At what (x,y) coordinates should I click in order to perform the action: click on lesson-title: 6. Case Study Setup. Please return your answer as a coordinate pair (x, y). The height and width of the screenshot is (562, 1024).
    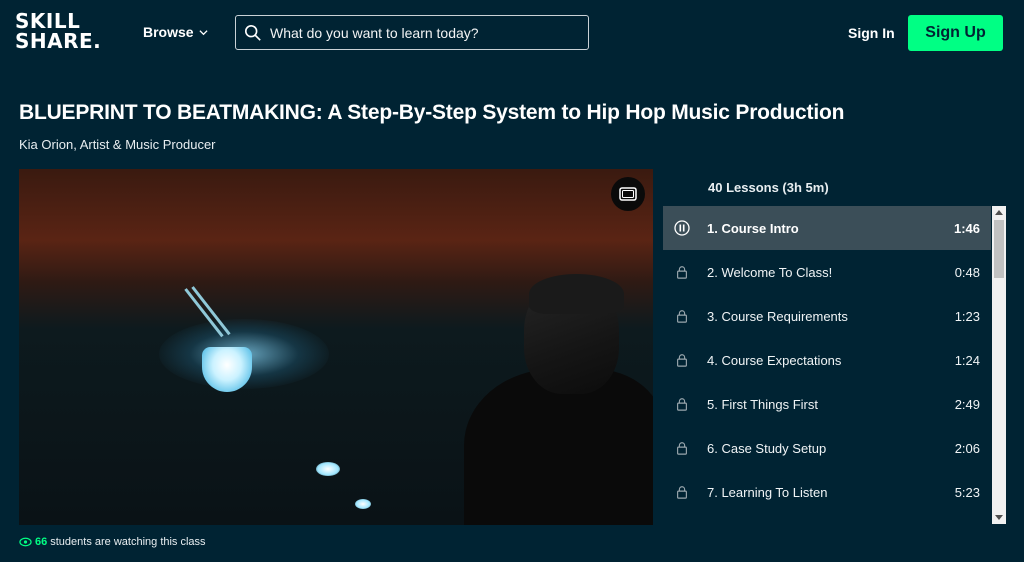
    Looking at the image, I should click on (767, 448).